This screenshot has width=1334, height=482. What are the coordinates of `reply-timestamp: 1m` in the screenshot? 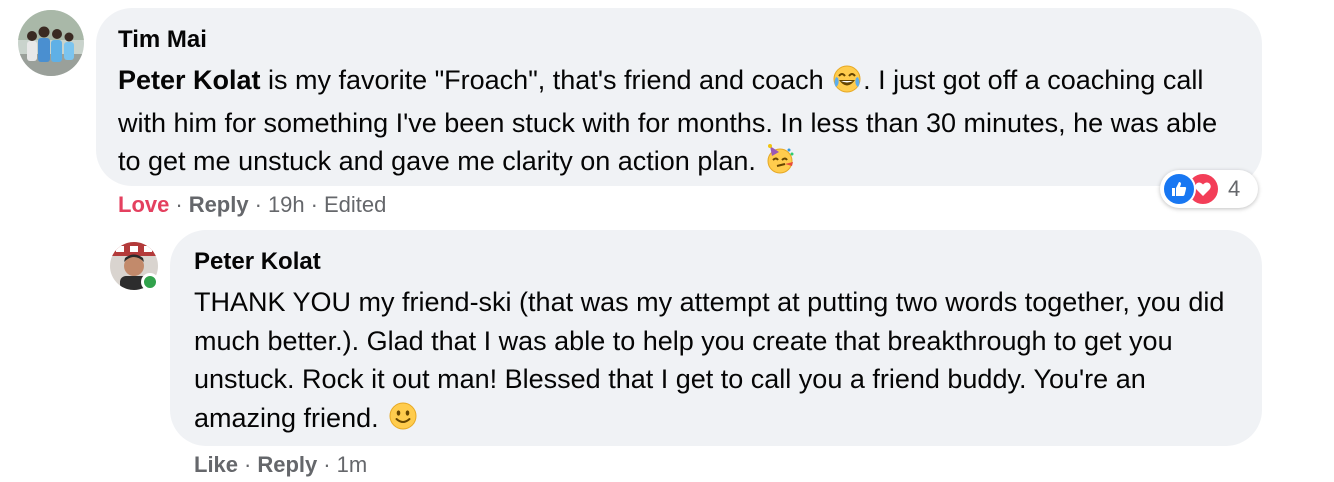 It's located at (352, 464).